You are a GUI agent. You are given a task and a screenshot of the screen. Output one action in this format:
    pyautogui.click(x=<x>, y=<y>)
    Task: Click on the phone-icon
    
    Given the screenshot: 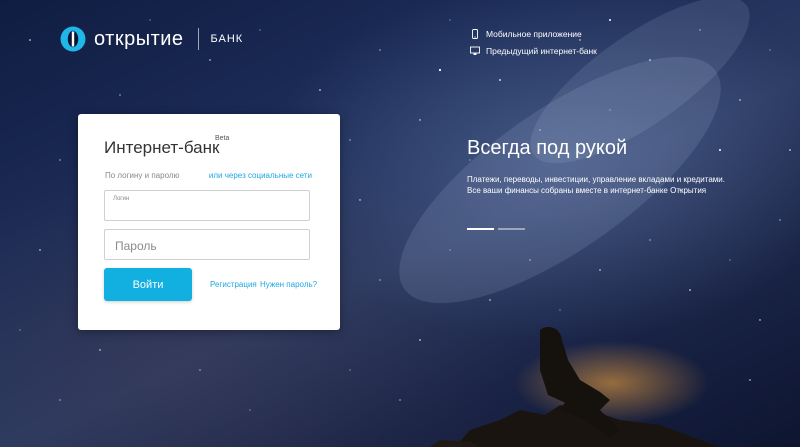 What is the action you would take?
    pyautogui.click(x=475, y=34)
    